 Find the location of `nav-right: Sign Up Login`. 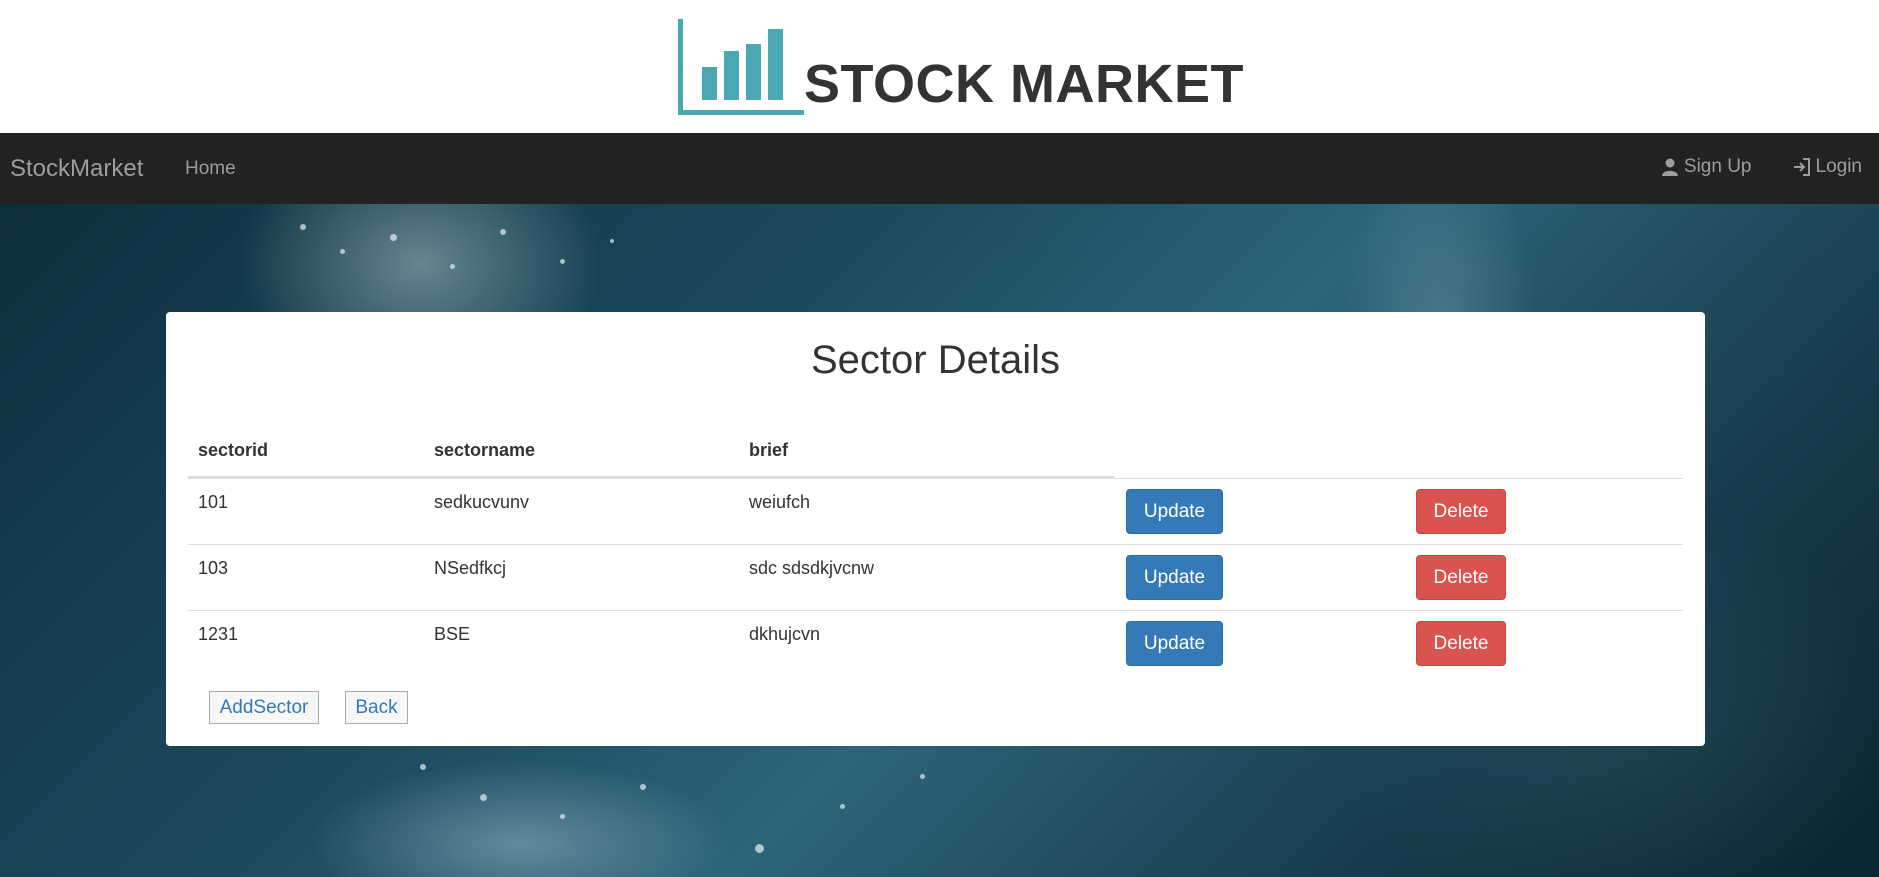

nav-right: Sign Up Login is located at coordinates (1761, 167).